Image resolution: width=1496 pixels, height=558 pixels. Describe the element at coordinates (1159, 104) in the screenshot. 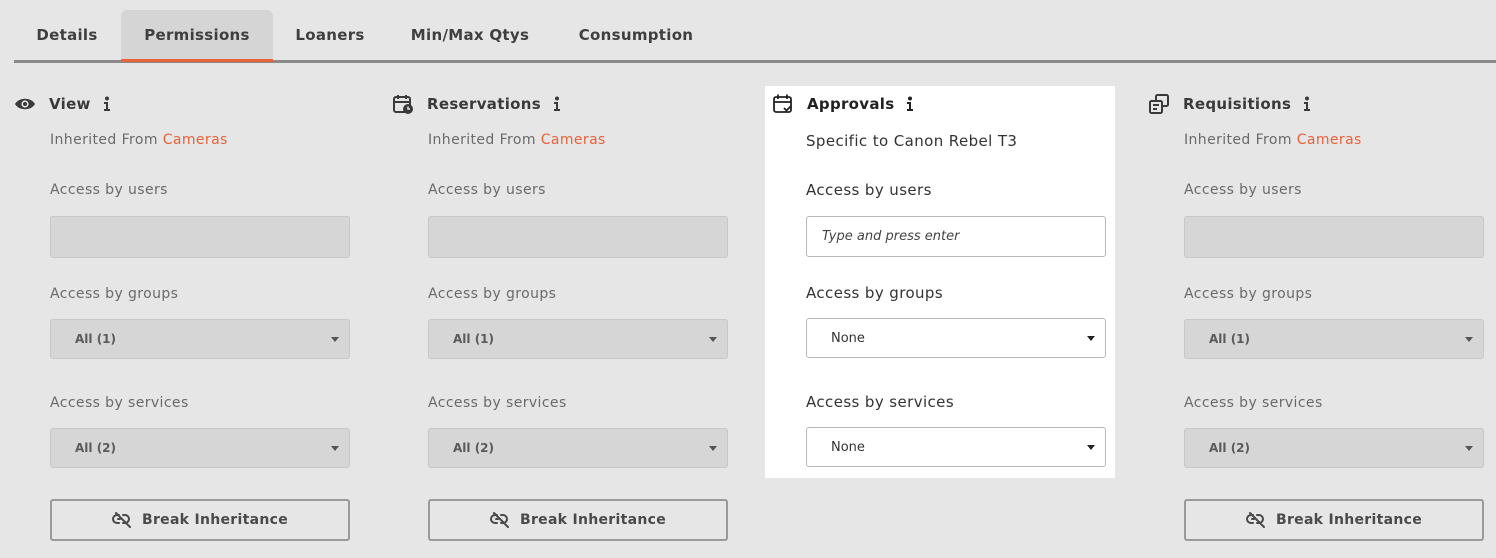

I see `requisition-icon` at that location.